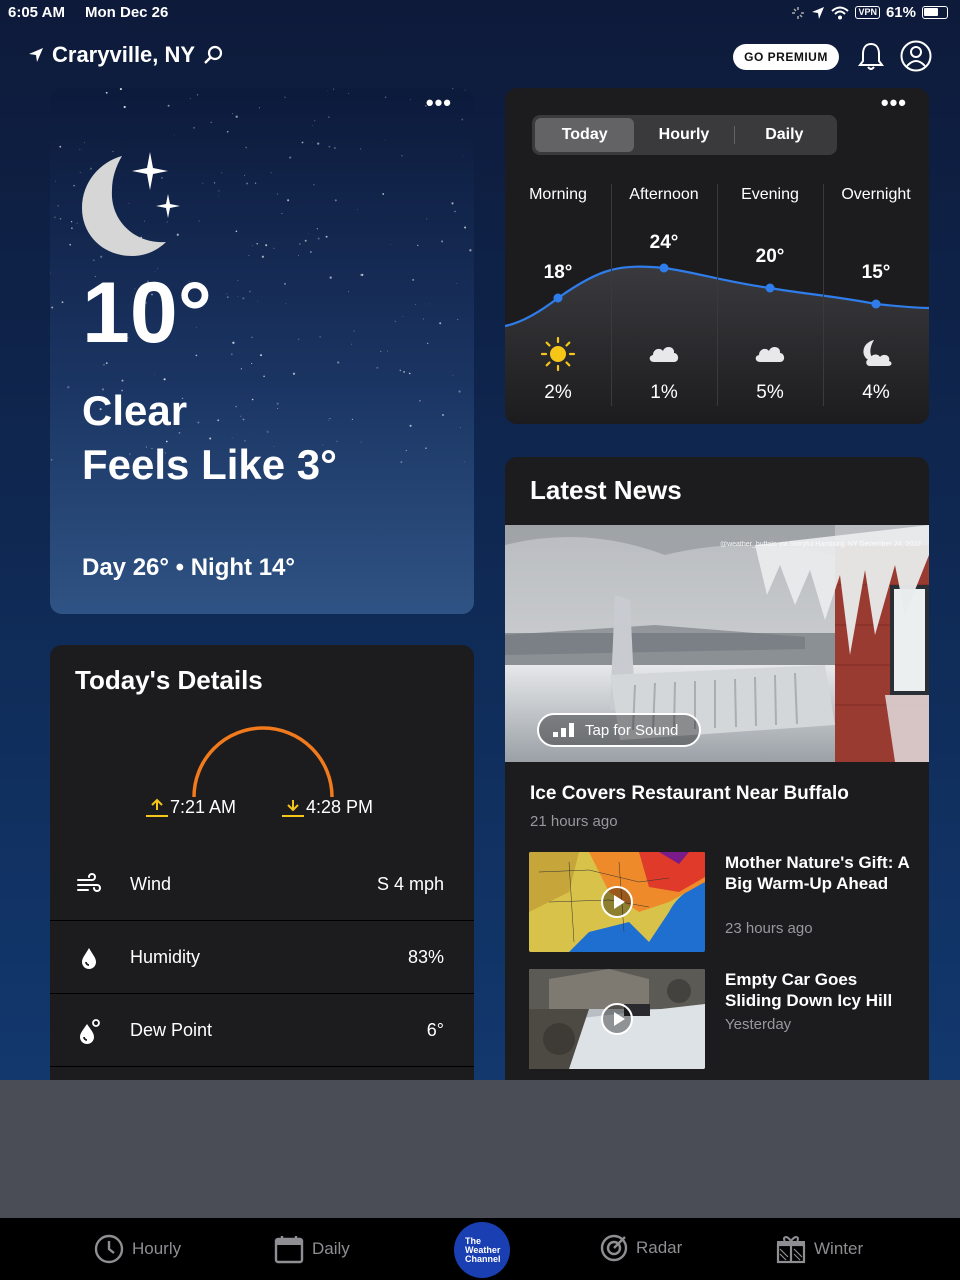 This screenshot has height=1280, width=960. Describe the element at coordinates (619, 730) in the screenshot. I see `tap-for-sound-button: Tap for Sound` at that location.